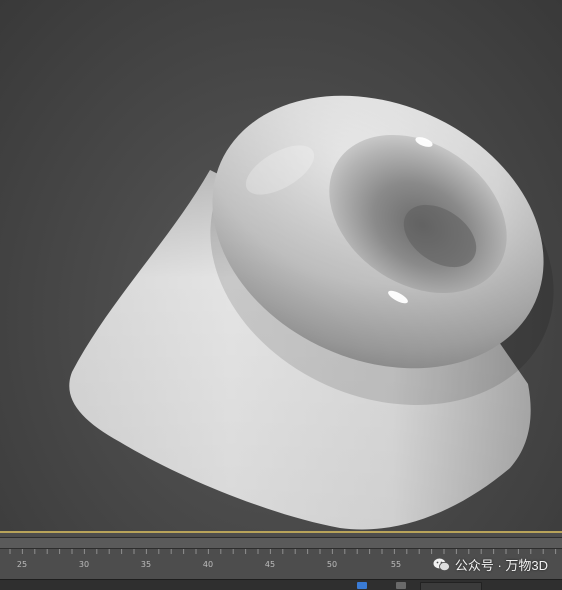  I want to click on time-slider-track, so click(281, 543).